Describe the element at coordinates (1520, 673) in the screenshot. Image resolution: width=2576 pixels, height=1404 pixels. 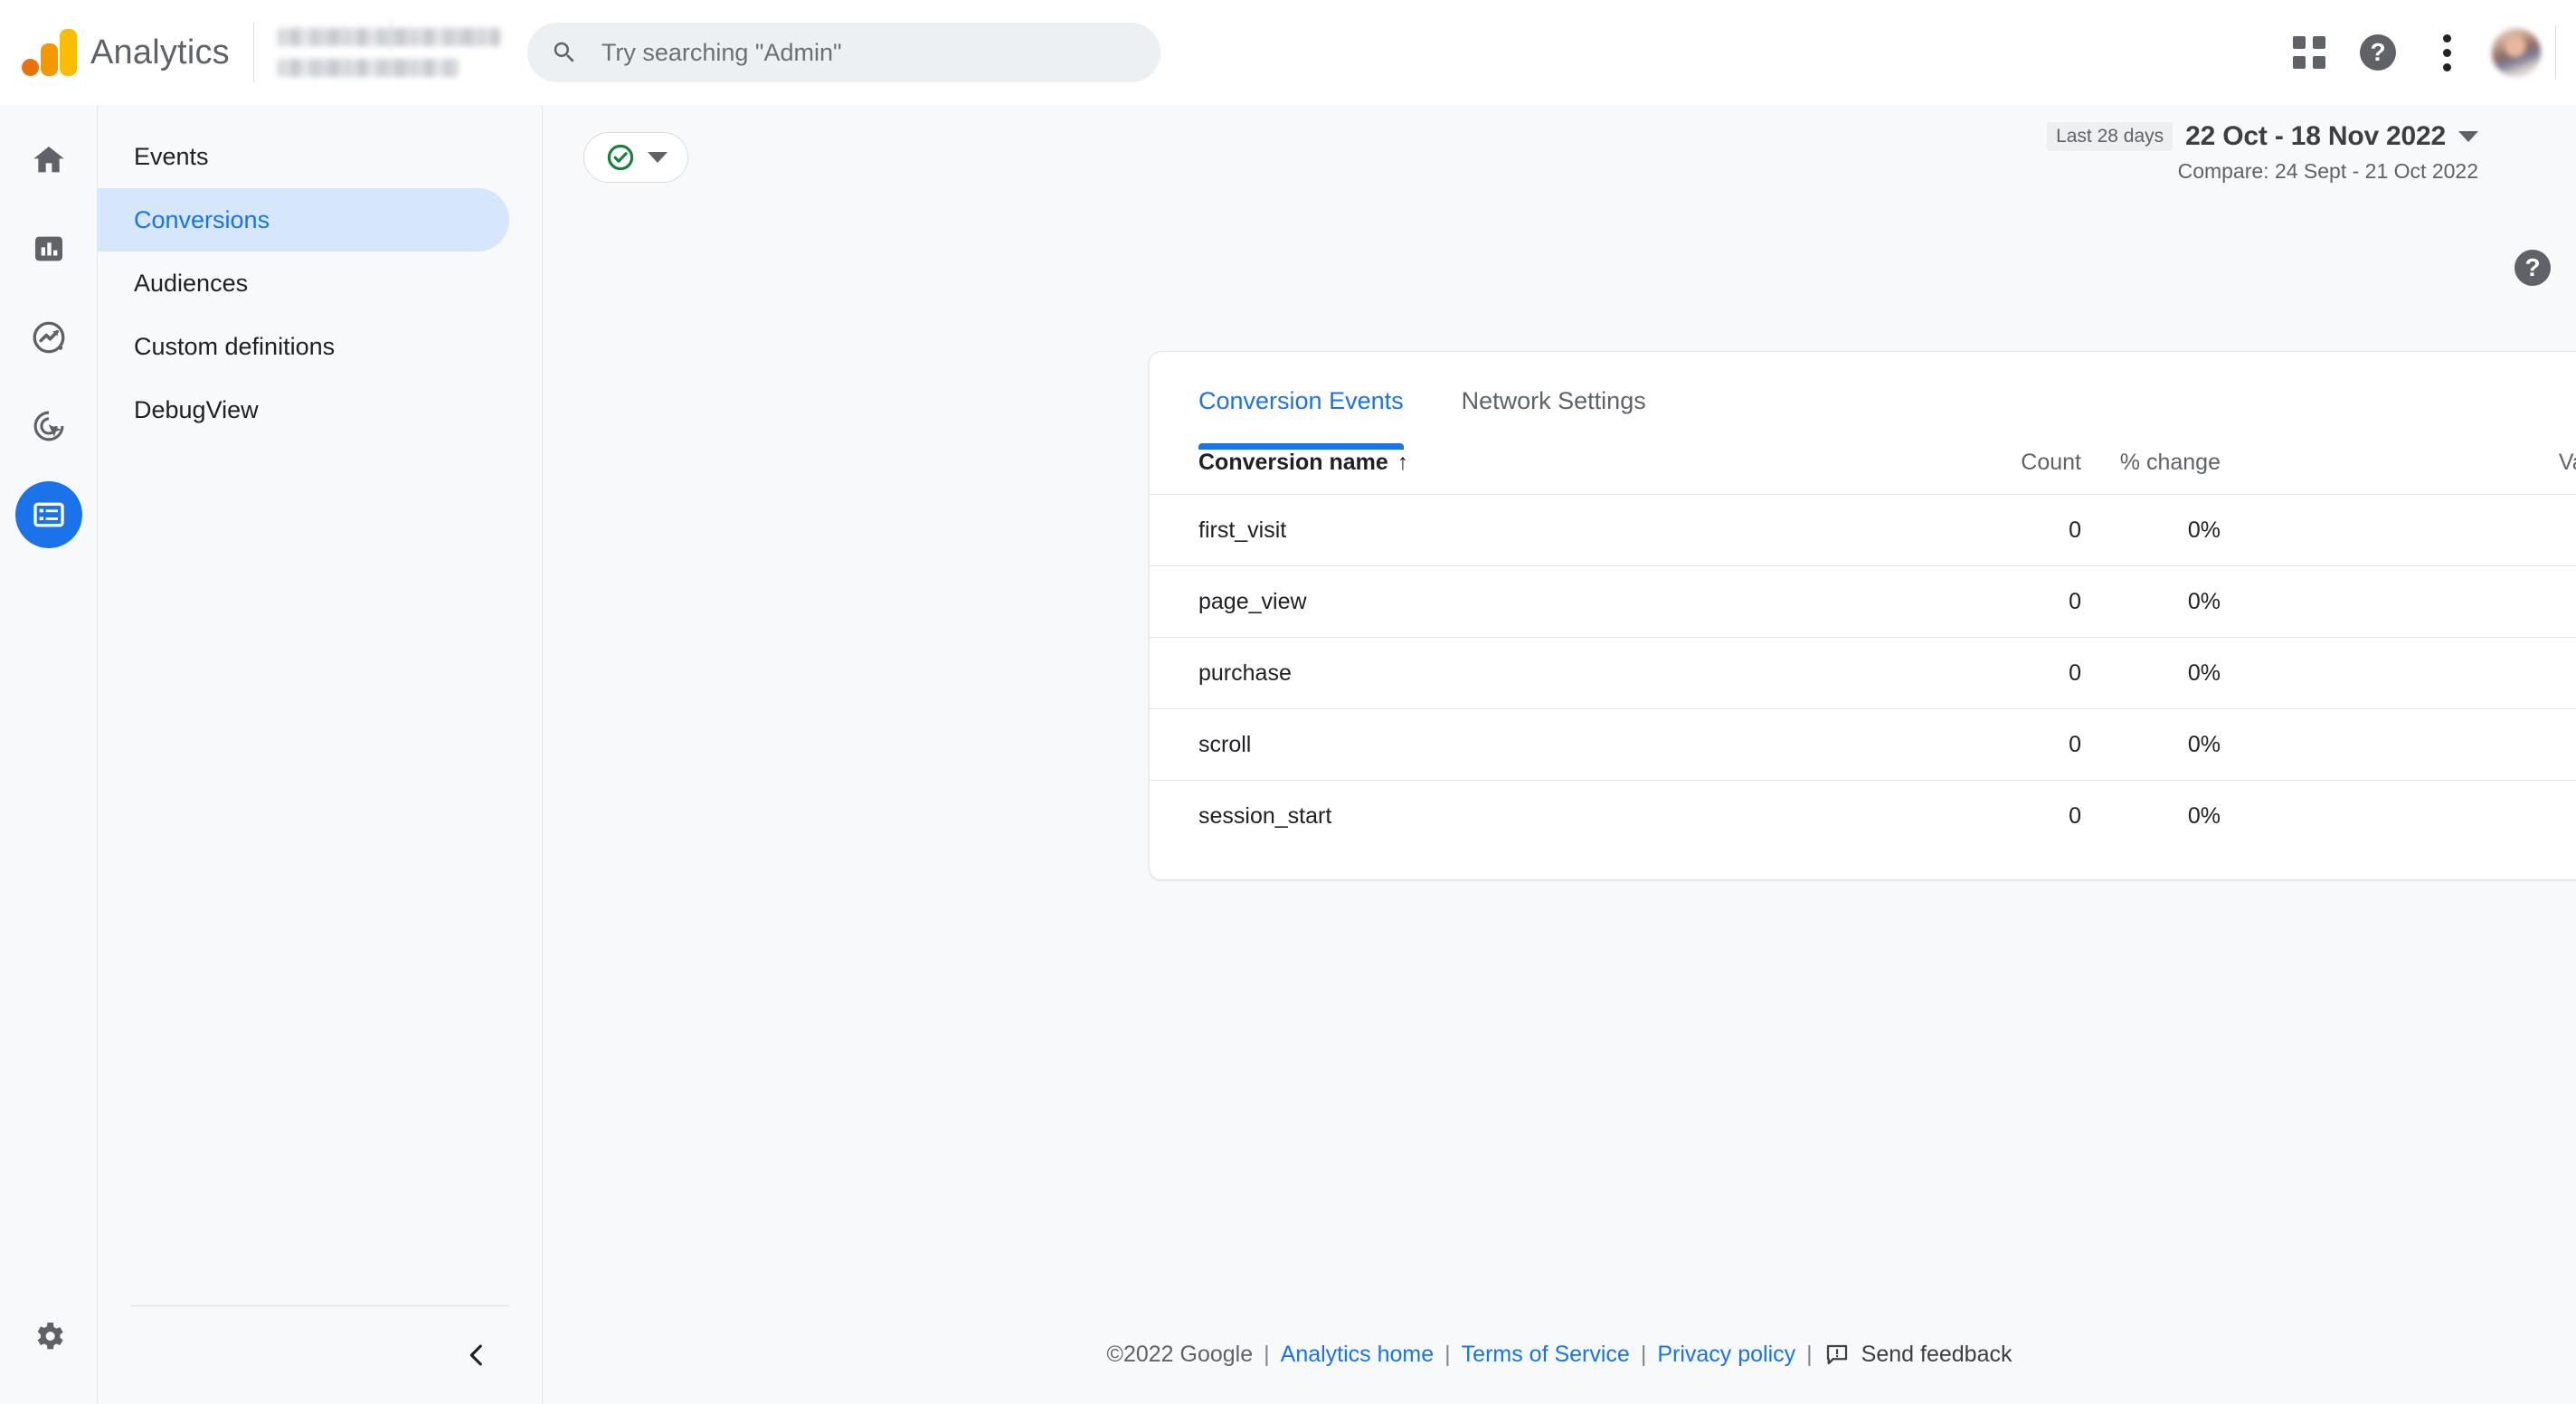
I see `cell-conversion-name: purchase` at that location.